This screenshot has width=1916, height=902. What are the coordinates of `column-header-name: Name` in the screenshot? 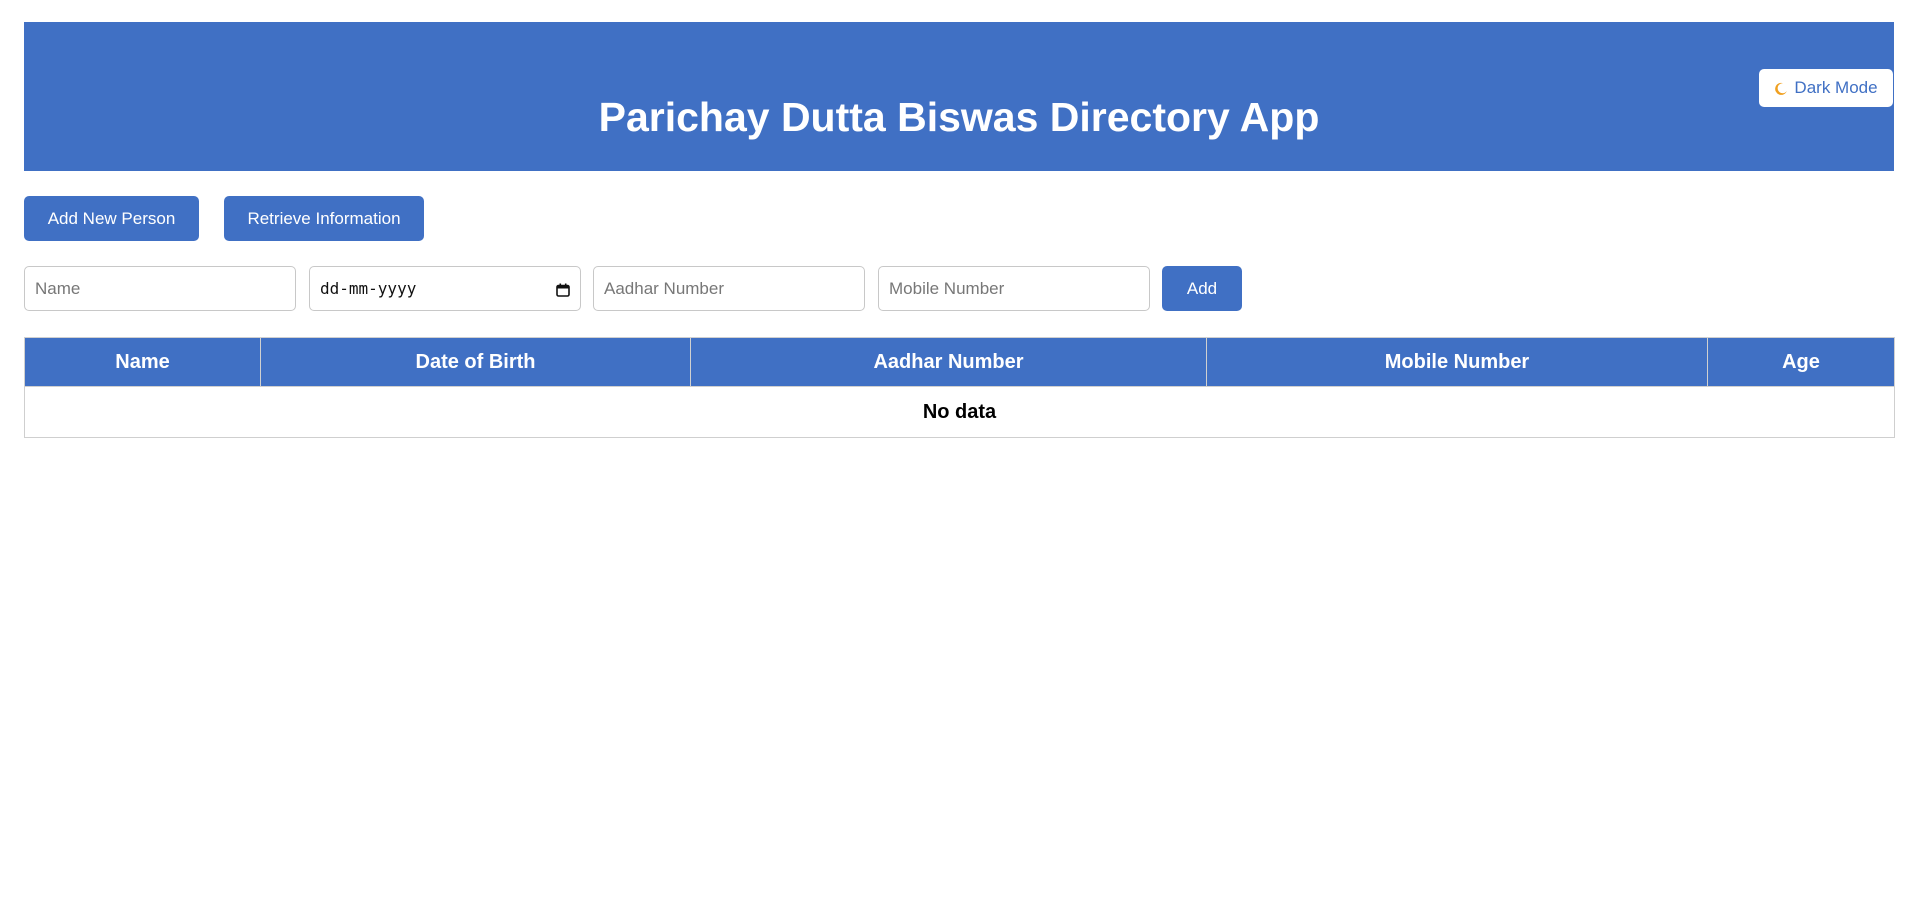 It's located at (142, 362).